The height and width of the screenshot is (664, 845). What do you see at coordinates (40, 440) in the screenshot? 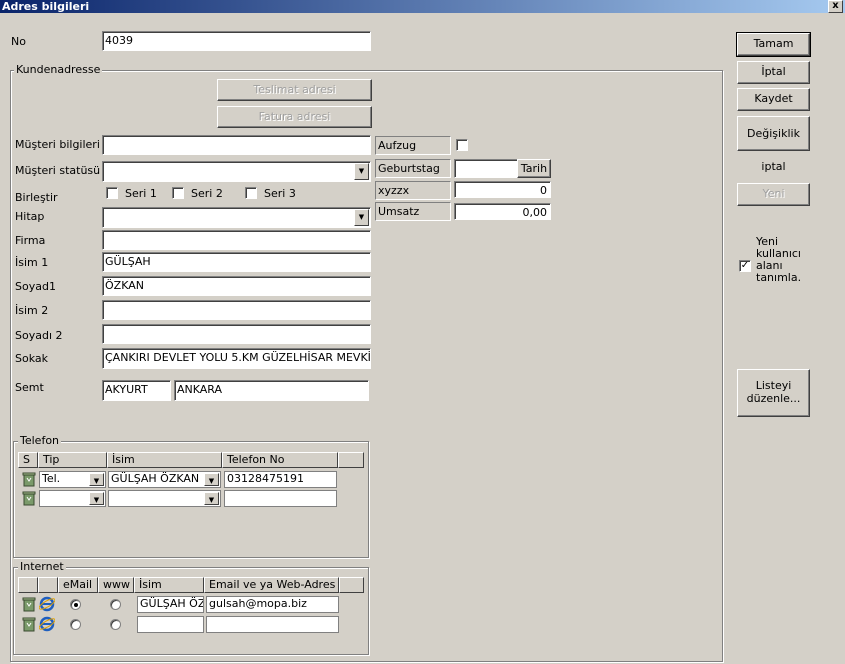
I see `telefon-group-title: Telefon` at bounding box center [40, 440].